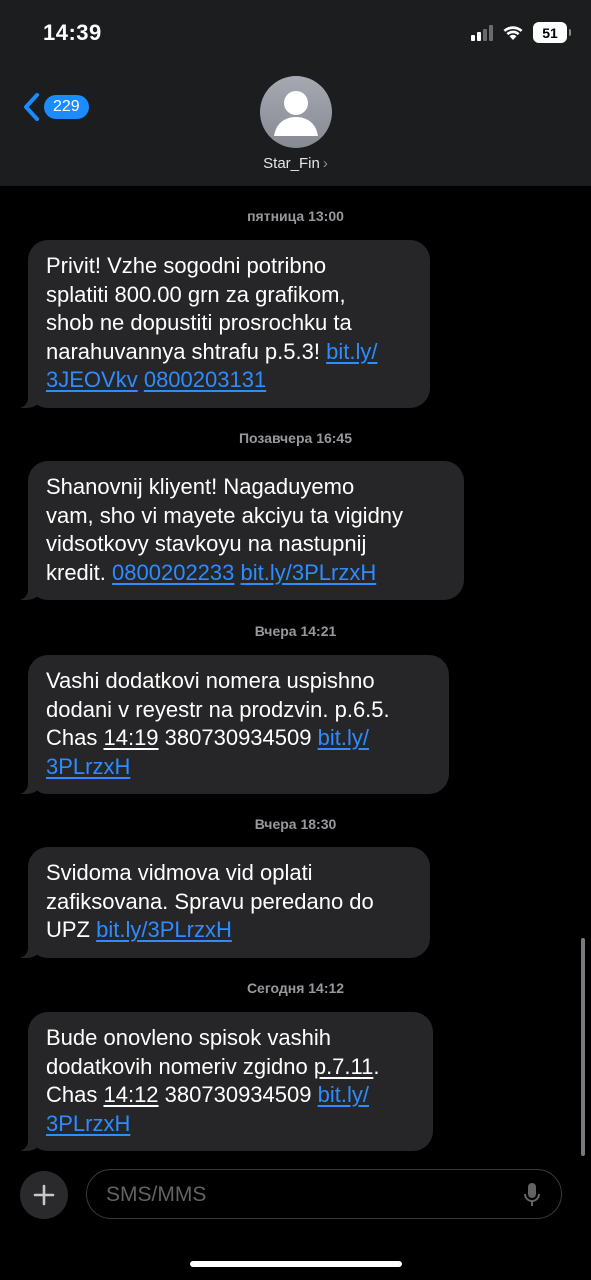 This screenshot has height=1280, width=591. What do you see at coordinates (31, 107) in the screenshot?
I see `chevron-left-icon` at bounding box center [31, 107].